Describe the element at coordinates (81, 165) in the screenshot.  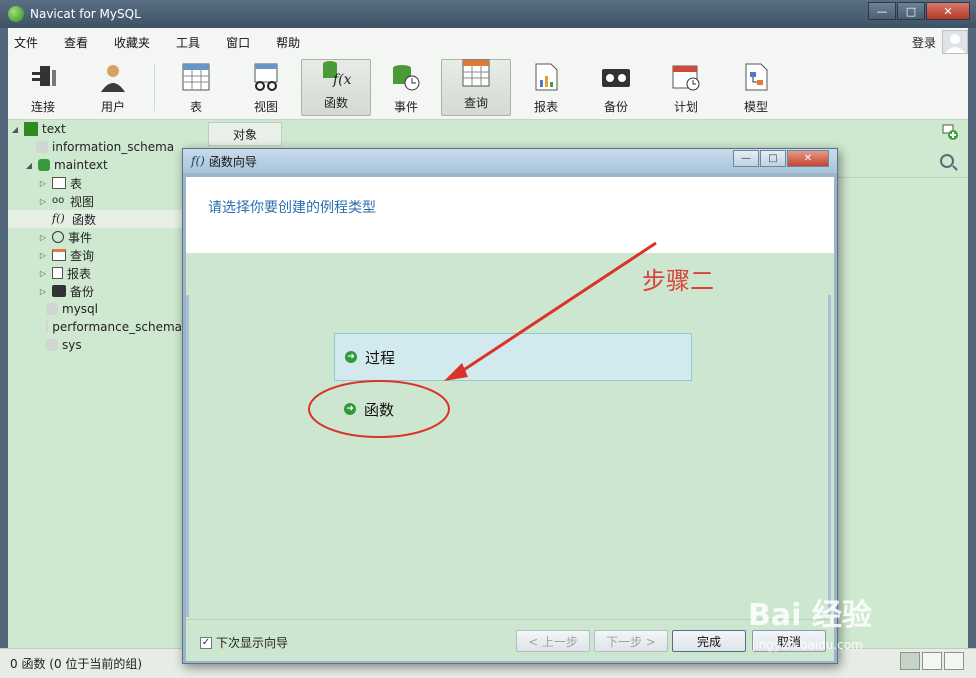
I see `tree-db-label: maintext` at that location.